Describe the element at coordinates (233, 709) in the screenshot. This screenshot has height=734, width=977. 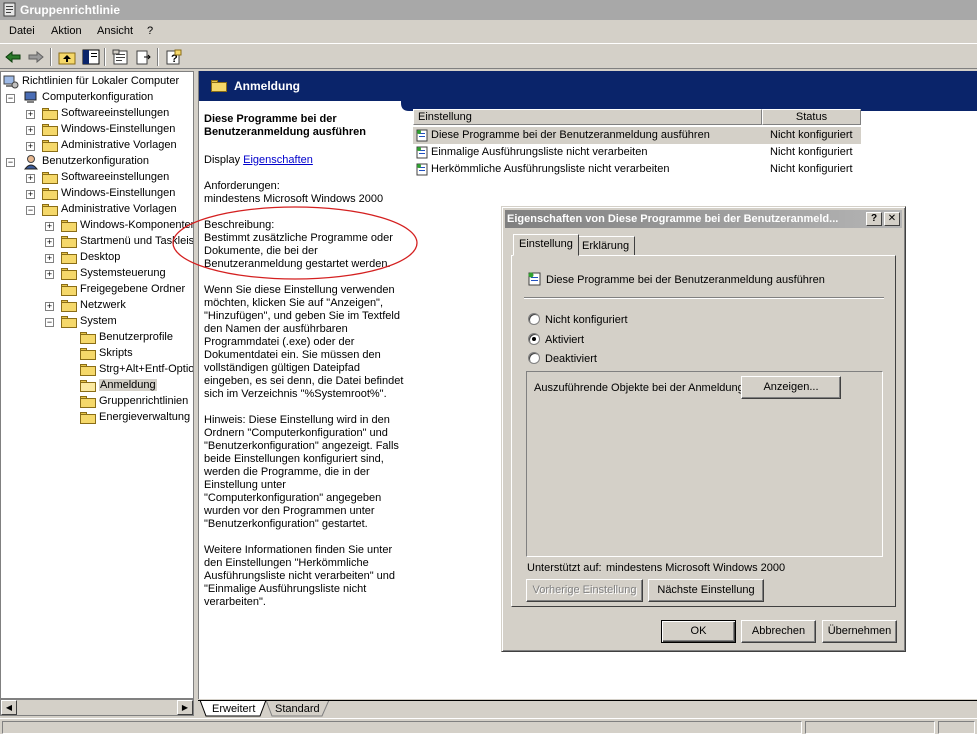
I see `tab-erweitert: Erweitert` at that location.